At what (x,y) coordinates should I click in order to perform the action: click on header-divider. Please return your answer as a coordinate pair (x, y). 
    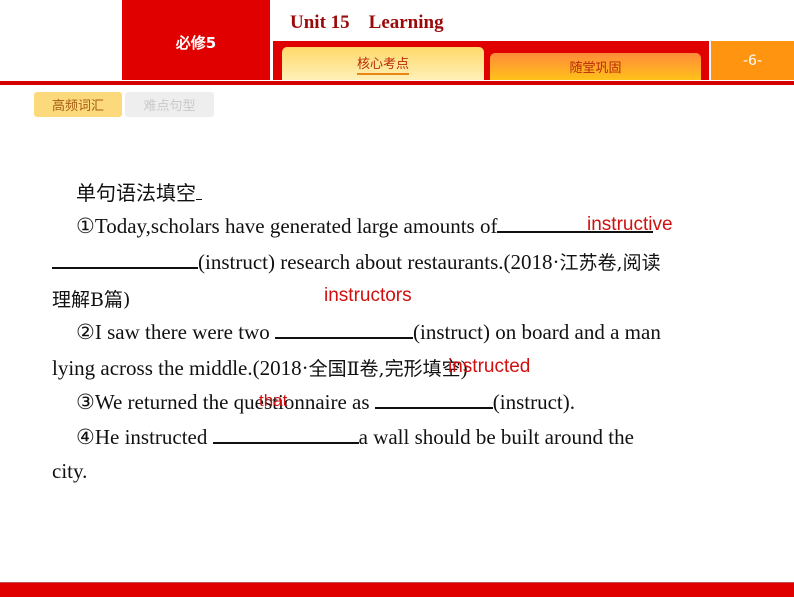
    Looking at the image, I should click on (397, 83).